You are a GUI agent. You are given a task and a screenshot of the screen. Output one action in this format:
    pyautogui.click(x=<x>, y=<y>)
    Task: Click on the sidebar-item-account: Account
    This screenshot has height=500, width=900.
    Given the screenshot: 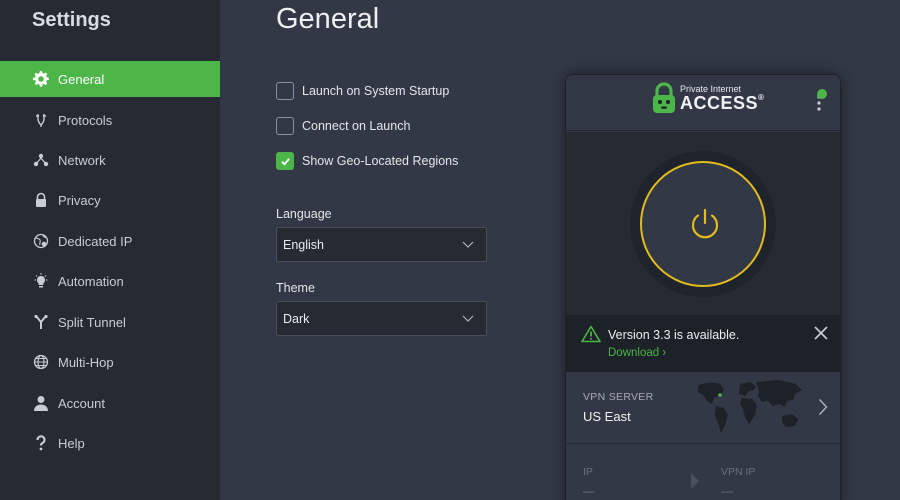 What is the action you would take?
    pyautogui.click(x=110, y=403)
    